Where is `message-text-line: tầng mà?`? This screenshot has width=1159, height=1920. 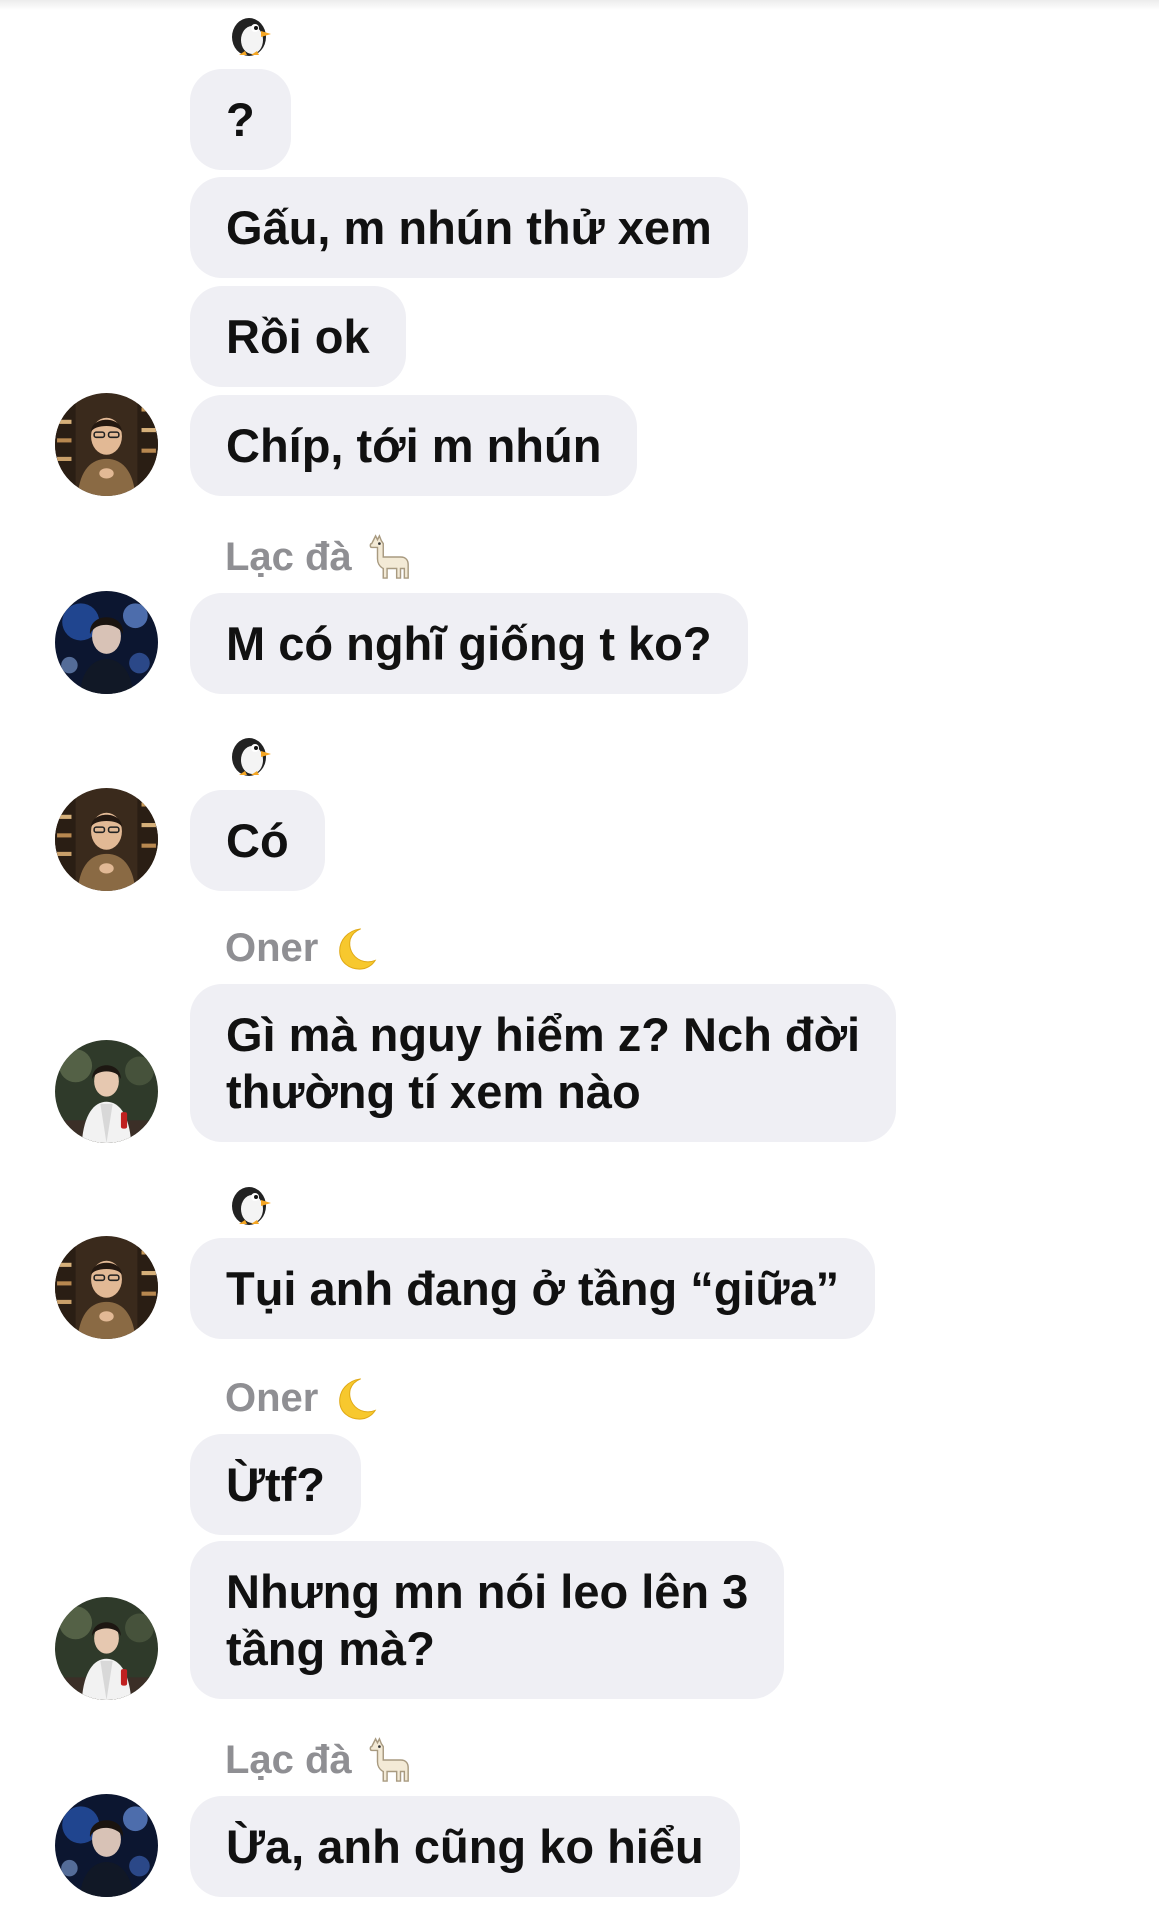
message-text-line: tầng mà? is located at coordinates (330, 1648).